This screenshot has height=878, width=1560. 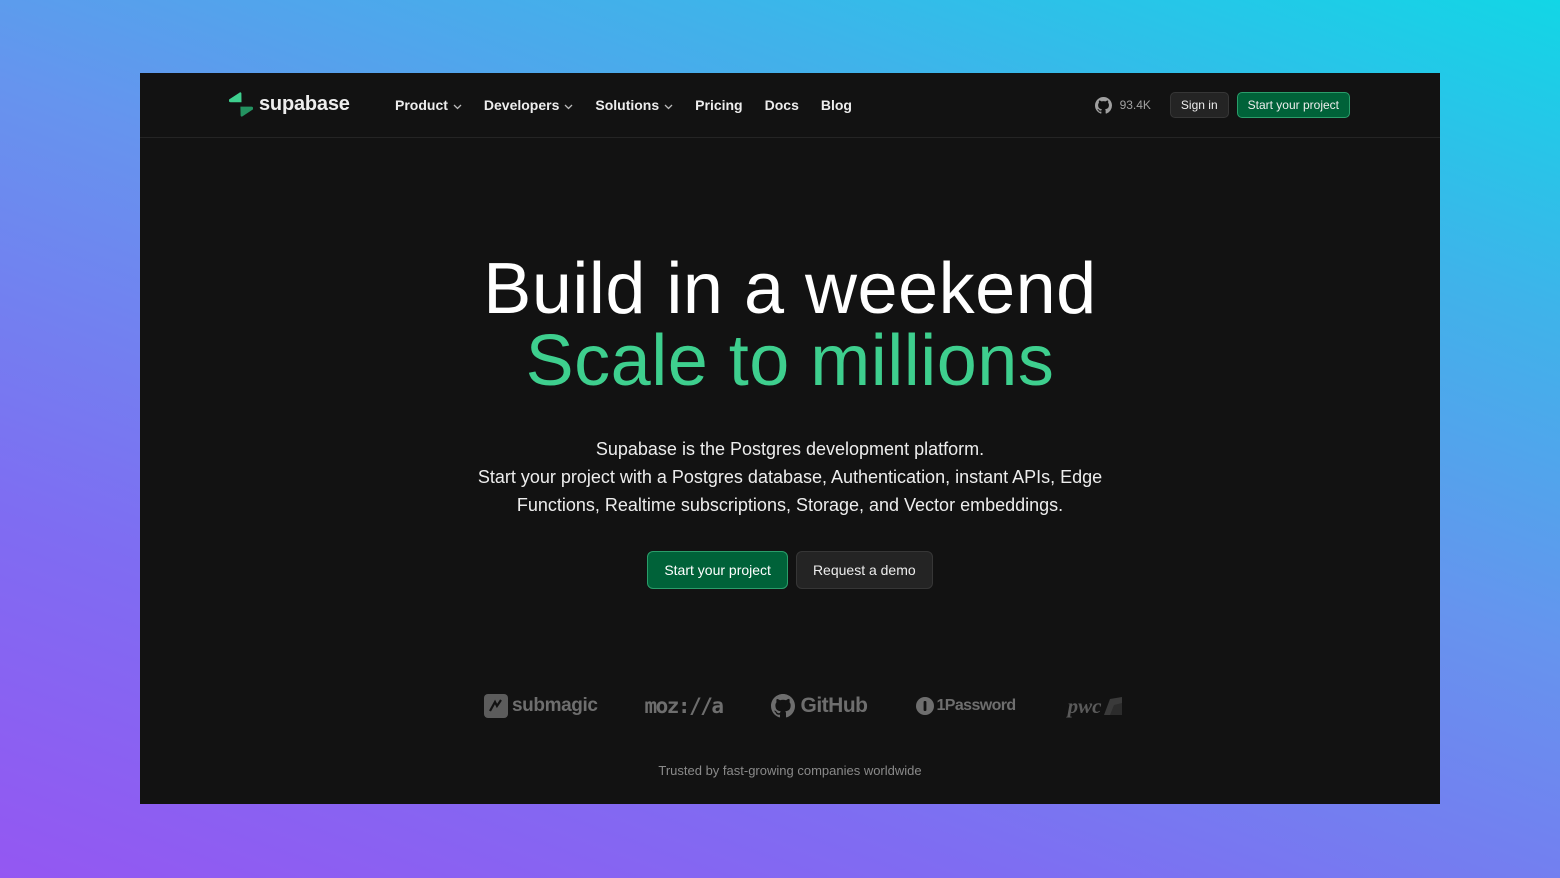 I want to click on nav-item-product: Product, so click(x=428, y=105).